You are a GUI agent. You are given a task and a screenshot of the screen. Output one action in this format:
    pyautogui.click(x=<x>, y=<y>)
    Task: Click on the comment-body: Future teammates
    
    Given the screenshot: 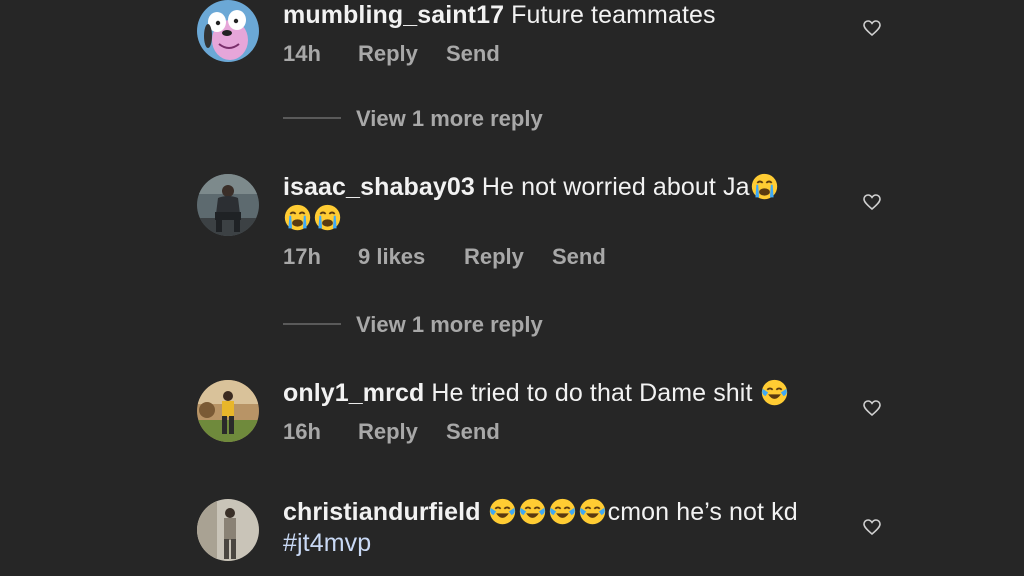 What is the action you would take?
    pyautogui.click(x=613, y=15)
    